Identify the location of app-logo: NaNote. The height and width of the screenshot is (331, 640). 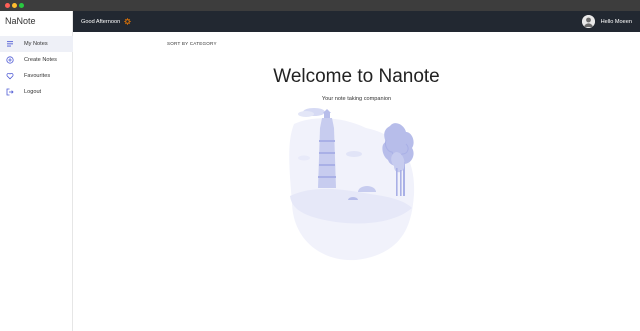
(36, 21).